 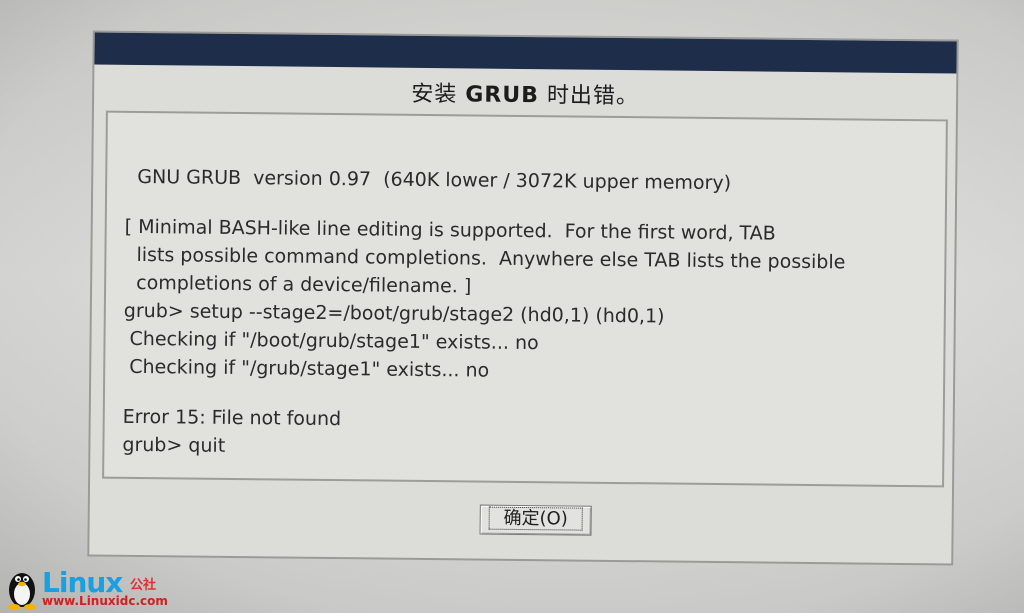 I want to click on dialog-title-suffix: 时出错。, so click(x=593, y=96).